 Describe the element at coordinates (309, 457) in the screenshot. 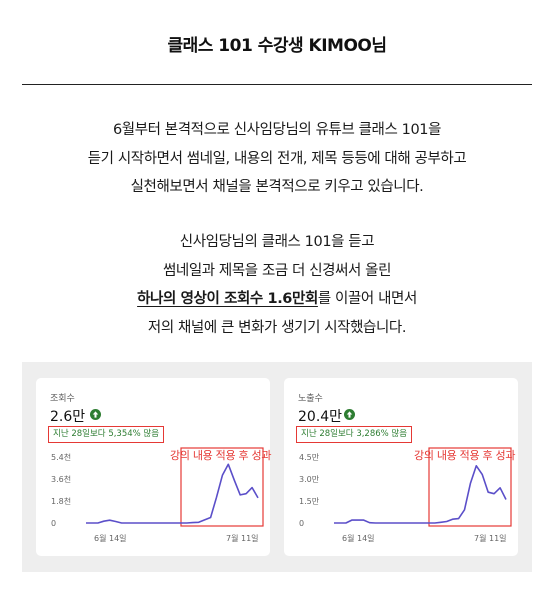

I see `y-tick-label: 4.5만` at that location.